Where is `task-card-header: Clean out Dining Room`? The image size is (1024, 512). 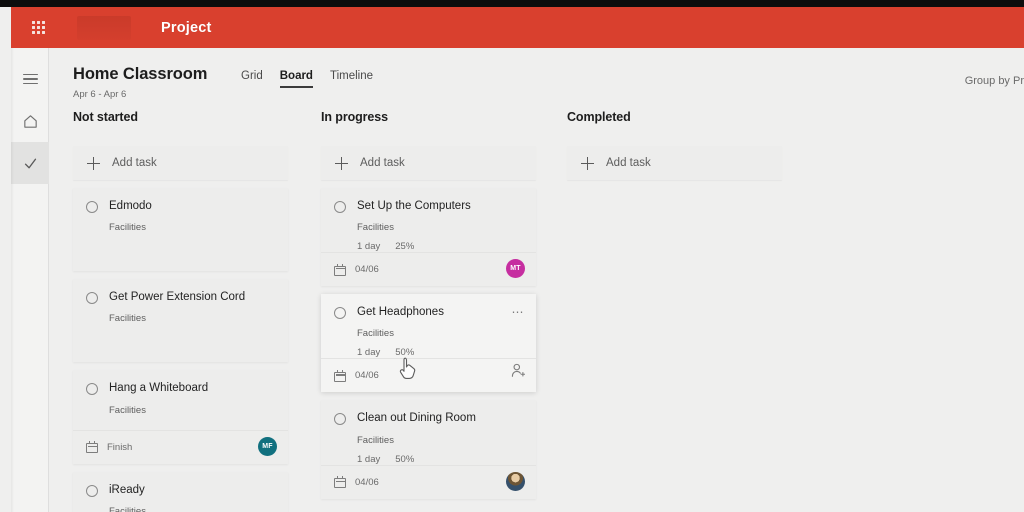
task-card-header: Clean out Dining Room is located at coordinates (428, 419).